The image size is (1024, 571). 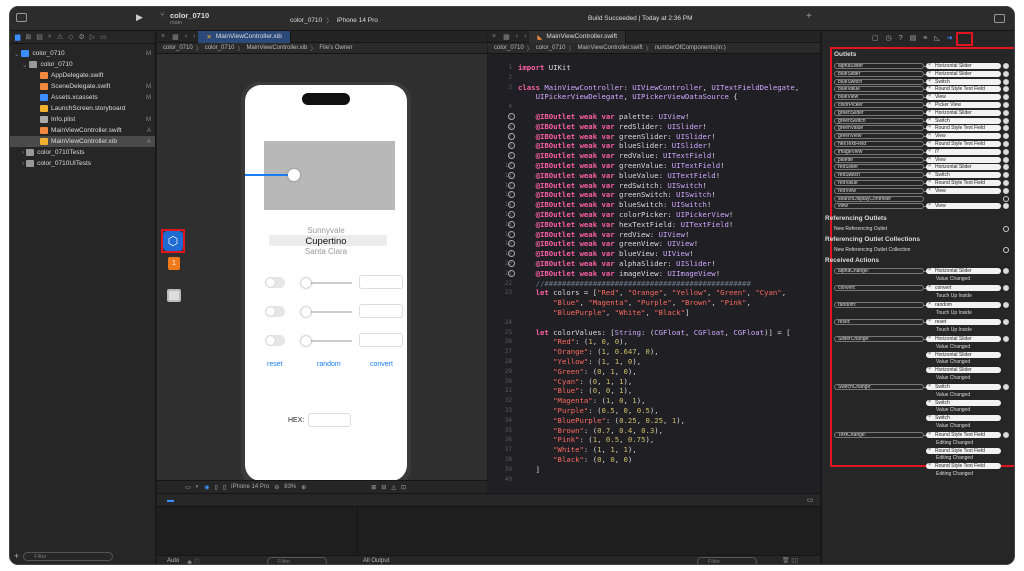 I want to click on test-group-item: › color_0710Tests, so click(x=82, y=152).